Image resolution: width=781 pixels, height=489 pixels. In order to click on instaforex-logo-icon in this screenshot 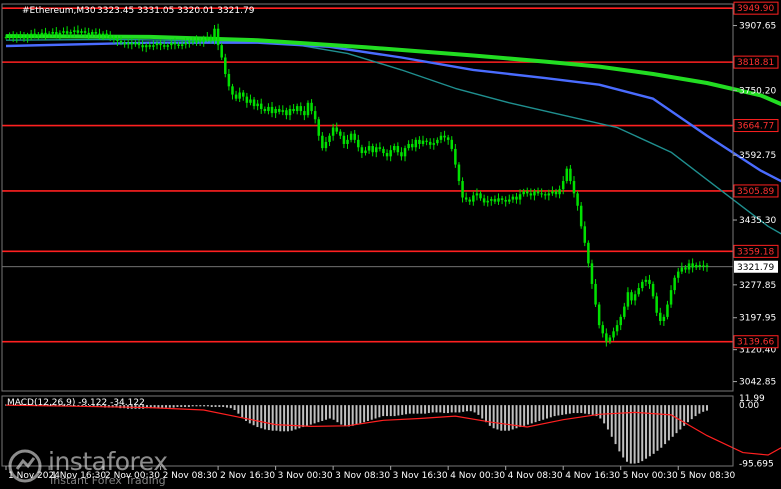, I will do `click(25, 466)`.